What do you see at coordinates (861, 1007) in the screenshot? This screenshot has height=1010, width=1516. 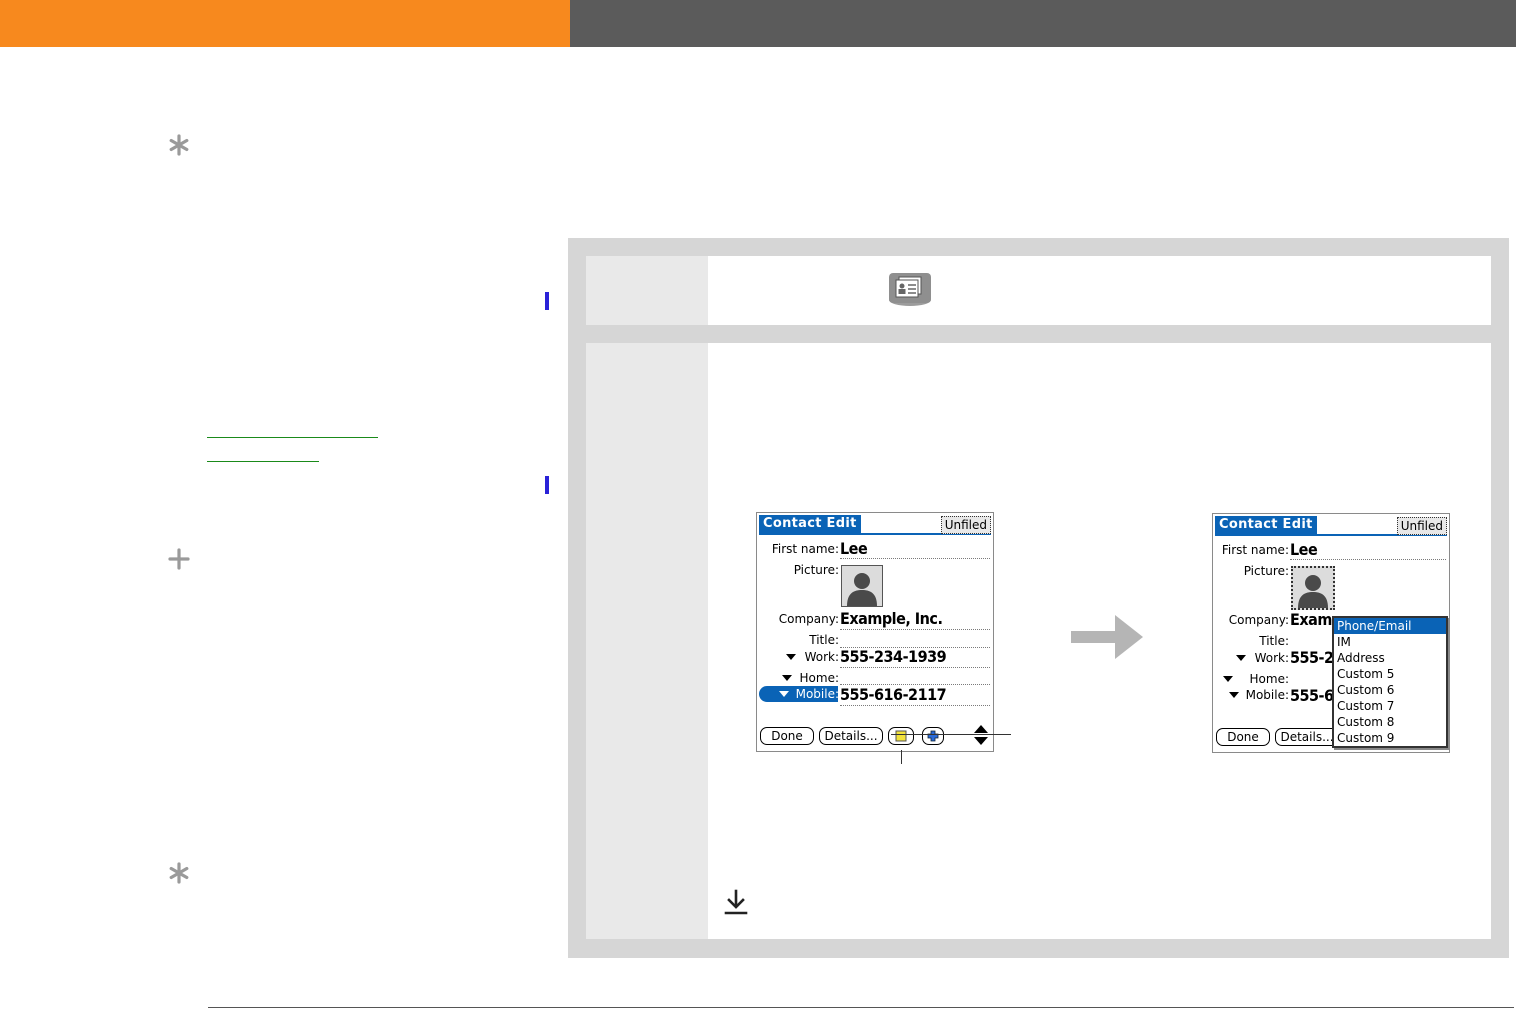 I see `footer-rule` at bounding box center [861, 1007].